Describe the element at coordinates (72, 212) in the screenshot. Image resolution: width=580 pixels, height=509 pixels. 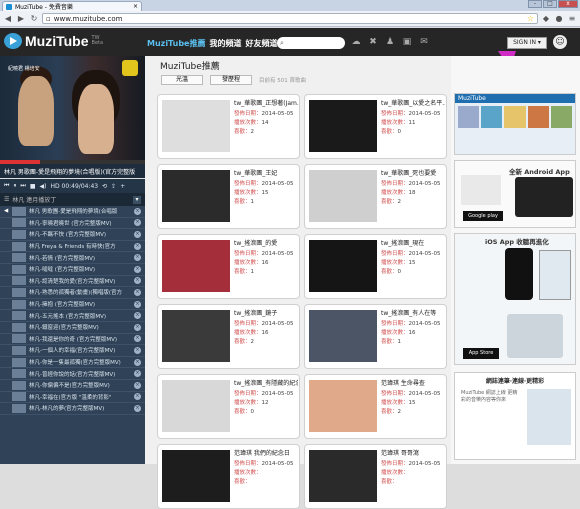
I see `playlist-item: ◀ 林凡 男歌團-愛是飛翔的夢境(合唱版 ×` at that location.